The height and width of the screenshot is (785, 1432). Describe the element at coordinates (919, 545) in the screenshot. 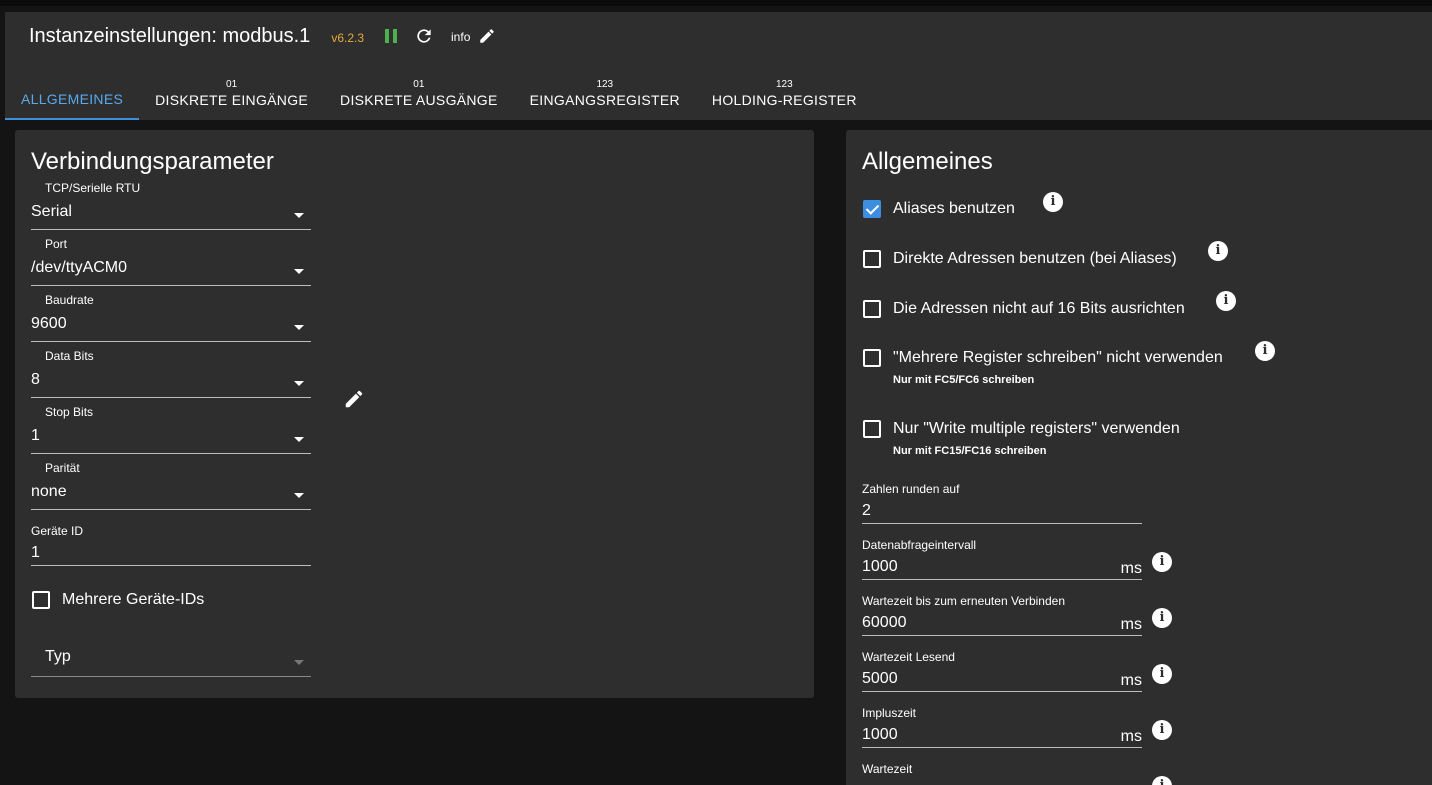

I see `field-label: Datenabfrageintervall` at that location.